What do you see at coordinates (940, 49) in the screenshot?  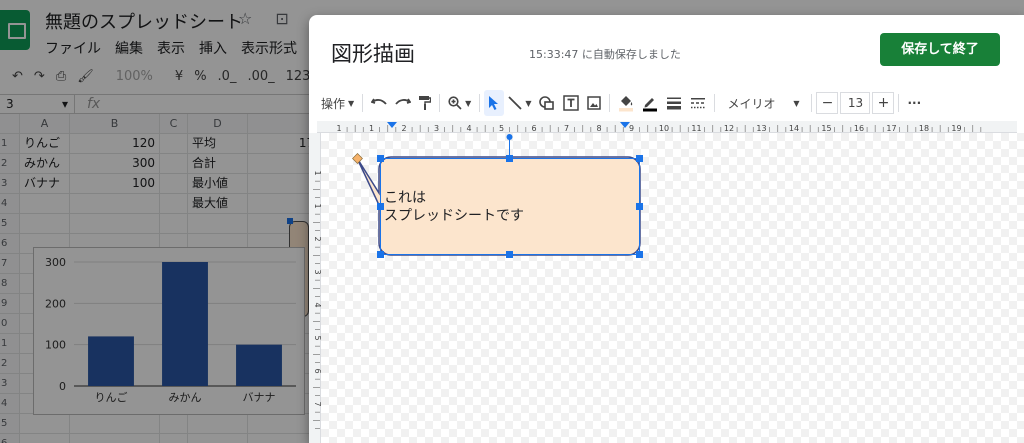 I see `save-and-close-button: 保存して終了` at bounding box center [940, 49].